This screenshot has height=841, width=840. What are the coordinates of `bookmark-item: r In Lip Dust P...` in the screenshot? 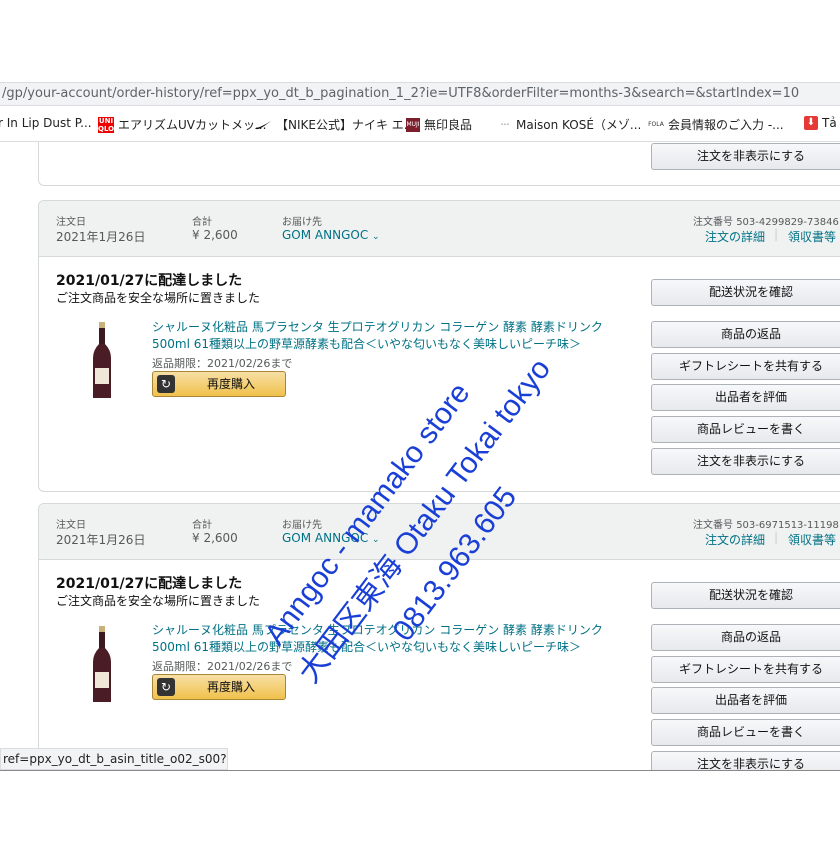 It's located at (46, 123).